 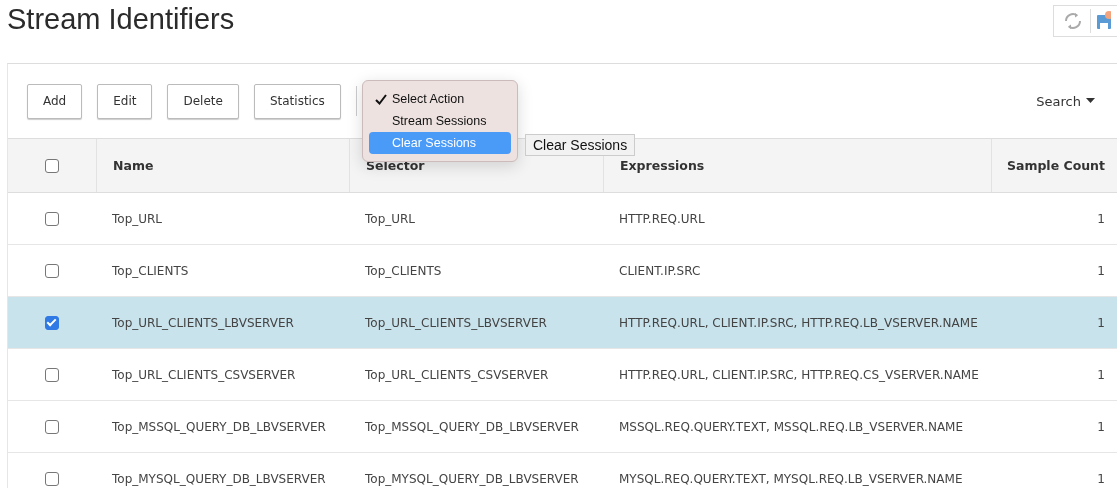 I want to click on column-header: Expressions, so click(x=662, y=165).